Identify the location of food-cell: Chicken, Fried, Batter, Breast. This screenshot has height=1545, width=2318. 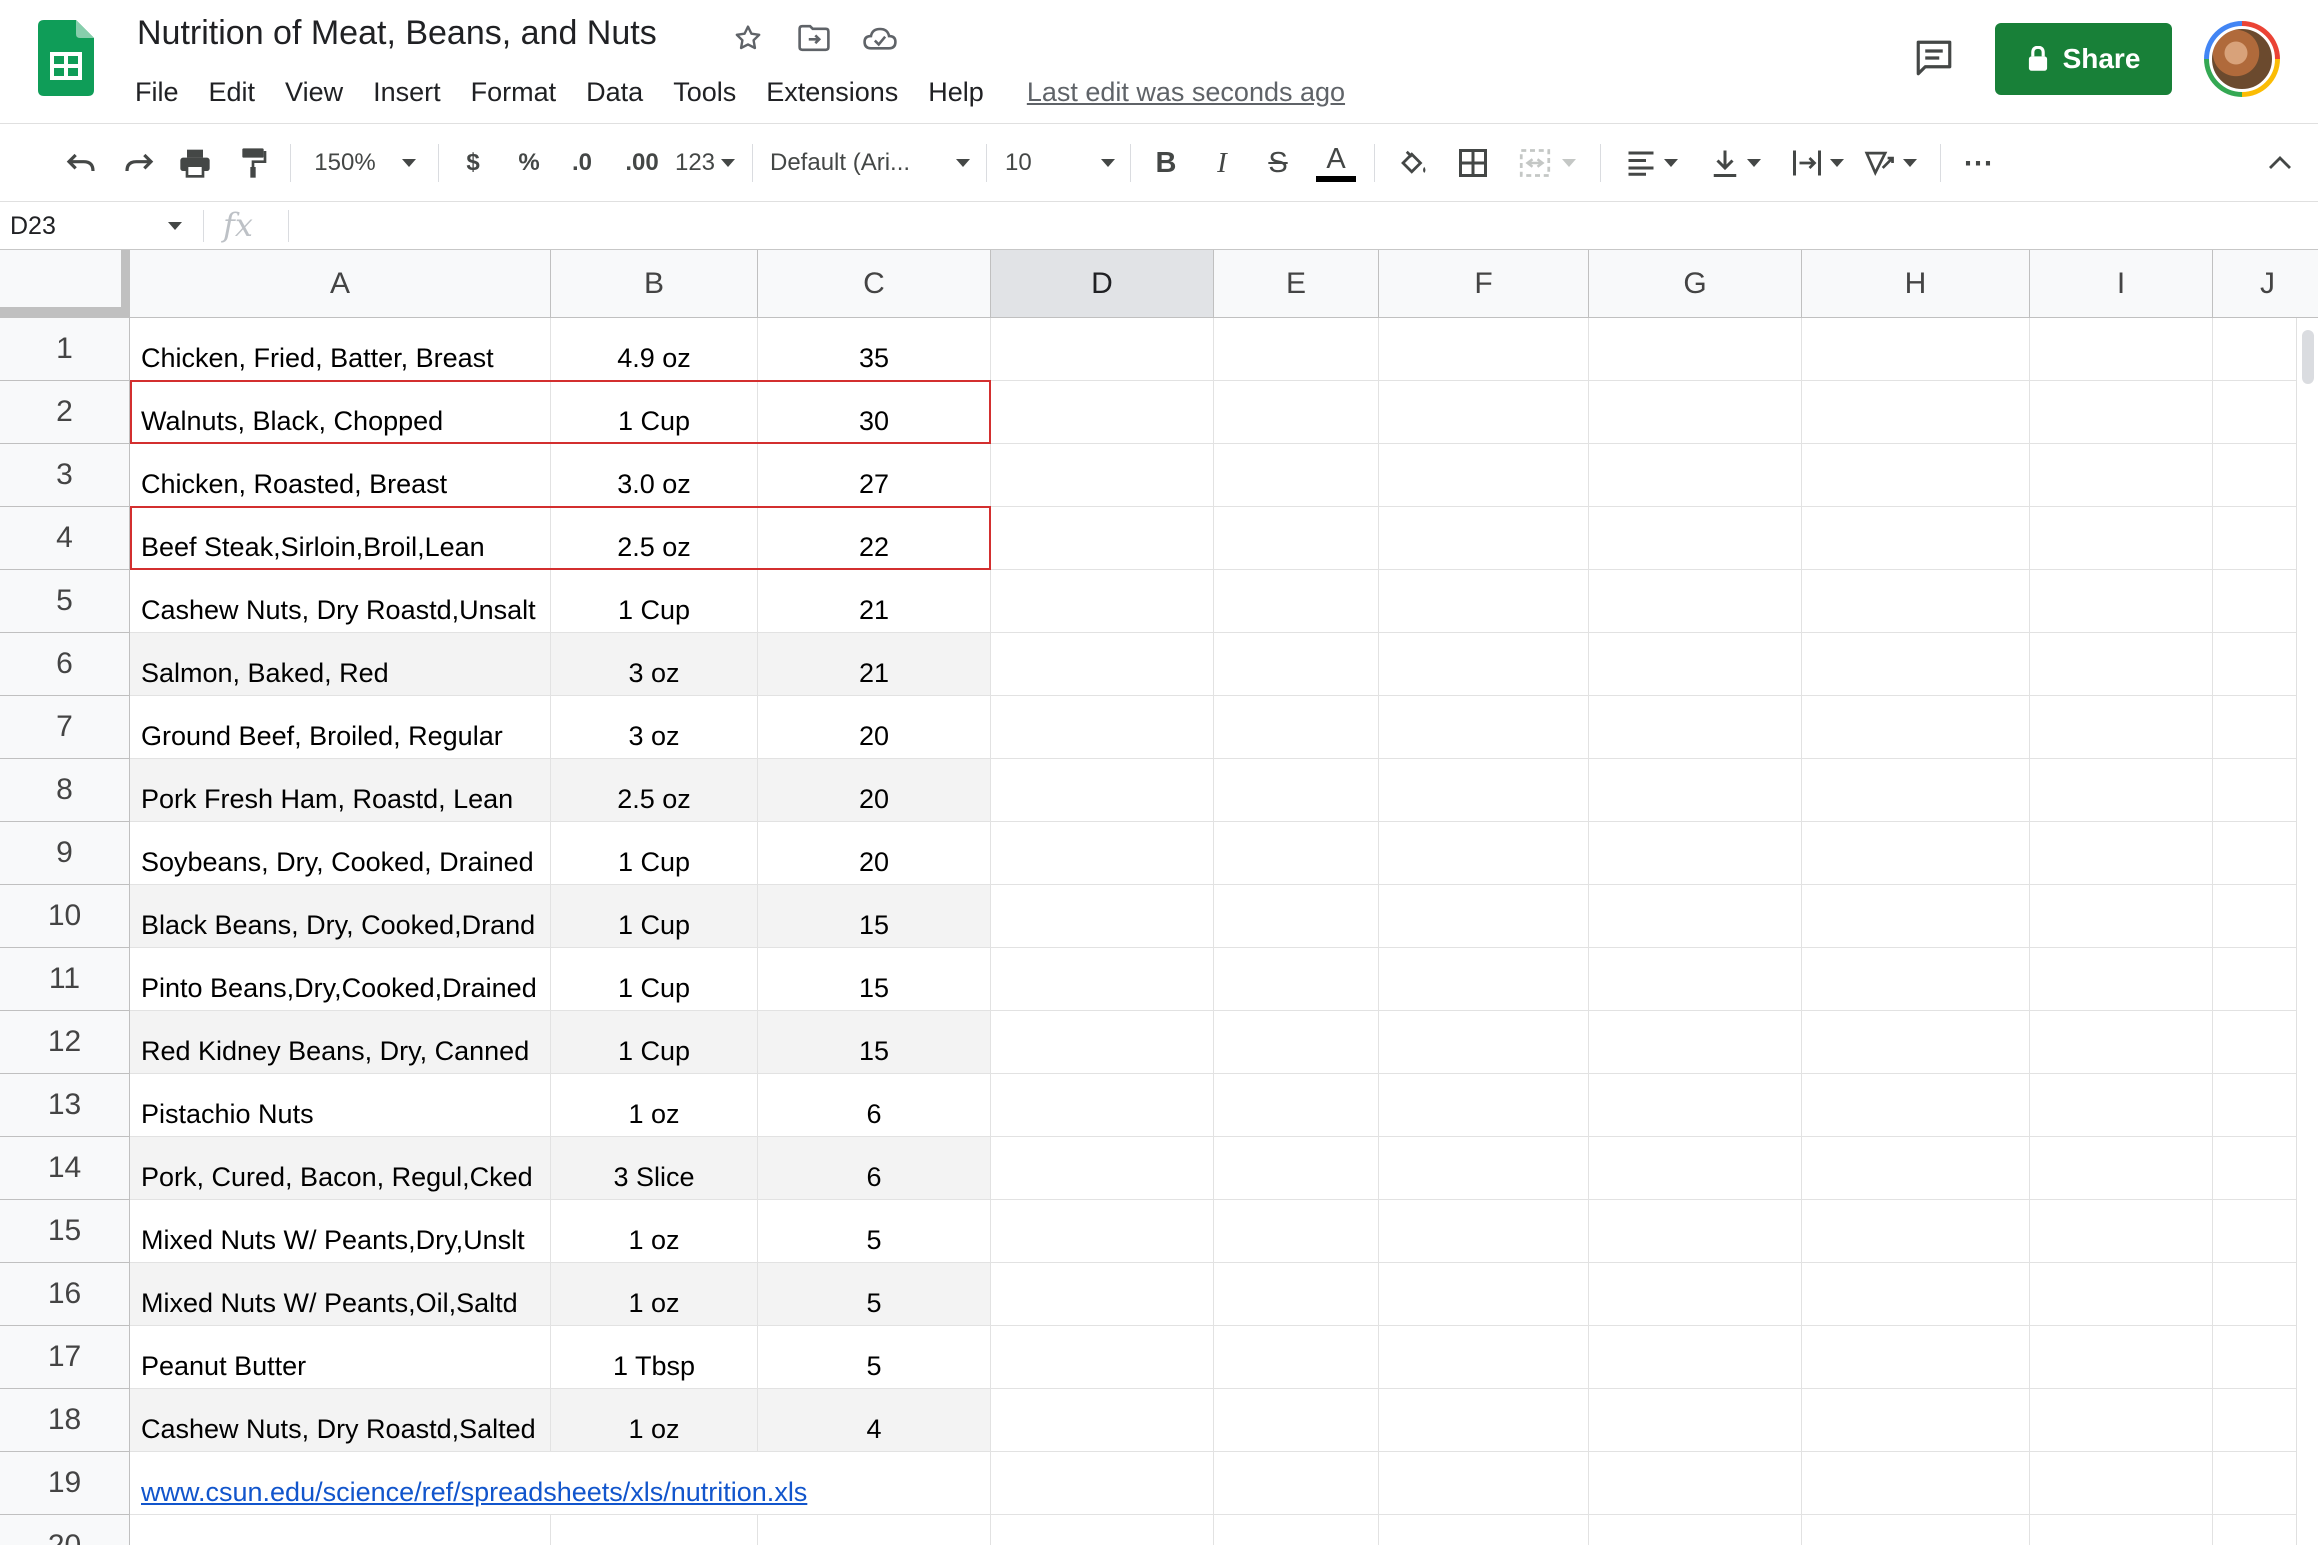
(340, 349).